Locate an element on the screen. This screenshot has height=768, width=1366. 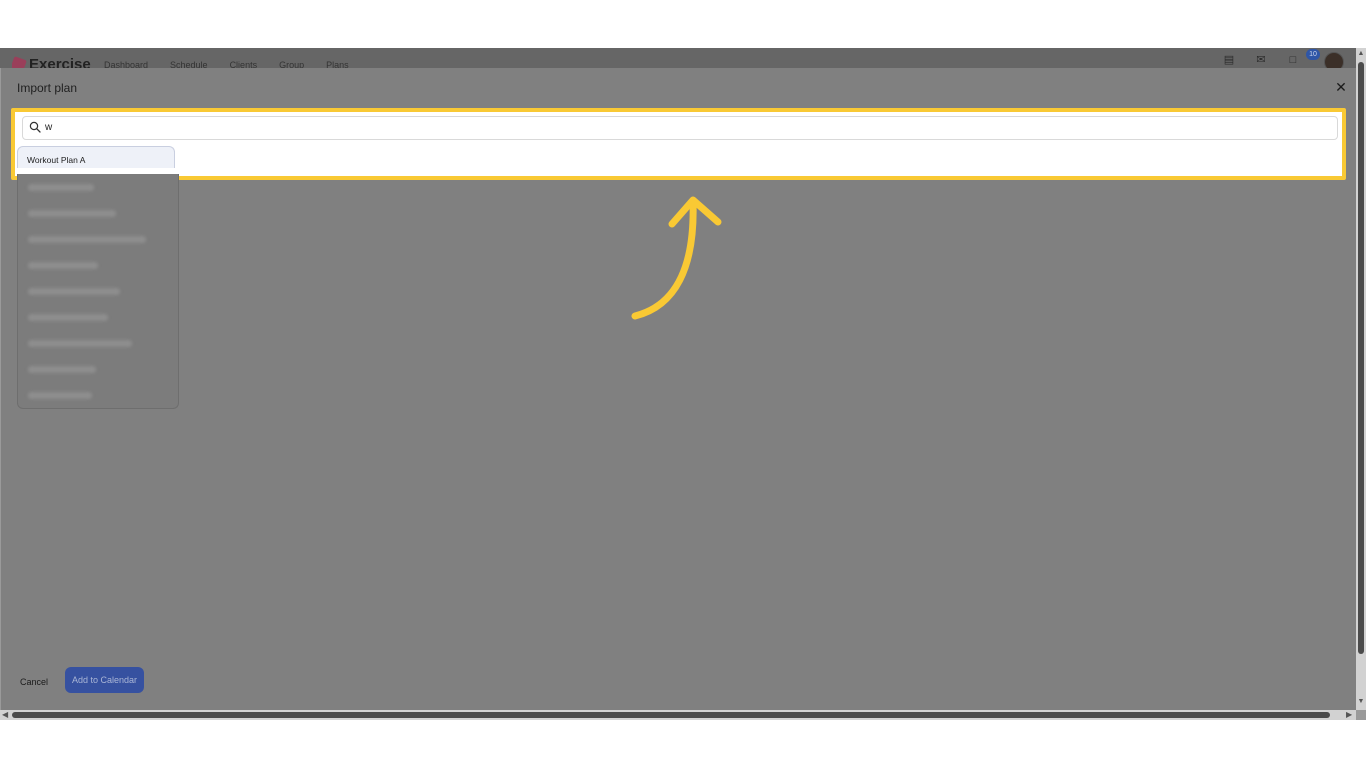
vertical-scrollbar: ▲ ▼ is located at coordinates (1361, 379).